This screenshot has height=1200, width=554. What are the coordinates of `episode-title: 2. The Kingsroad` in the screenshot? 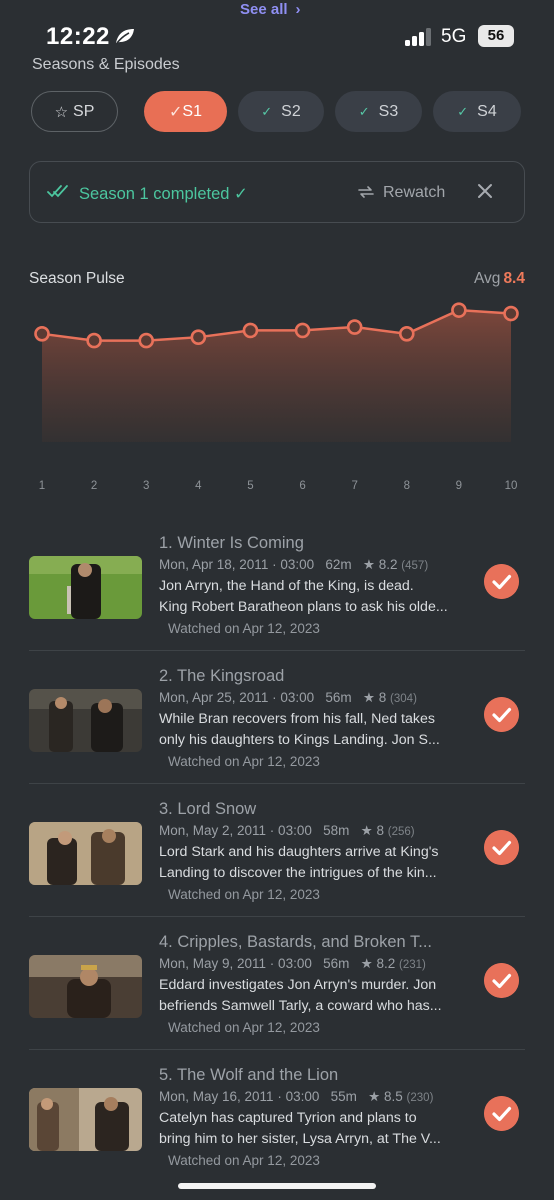 It's located at (221, 676).